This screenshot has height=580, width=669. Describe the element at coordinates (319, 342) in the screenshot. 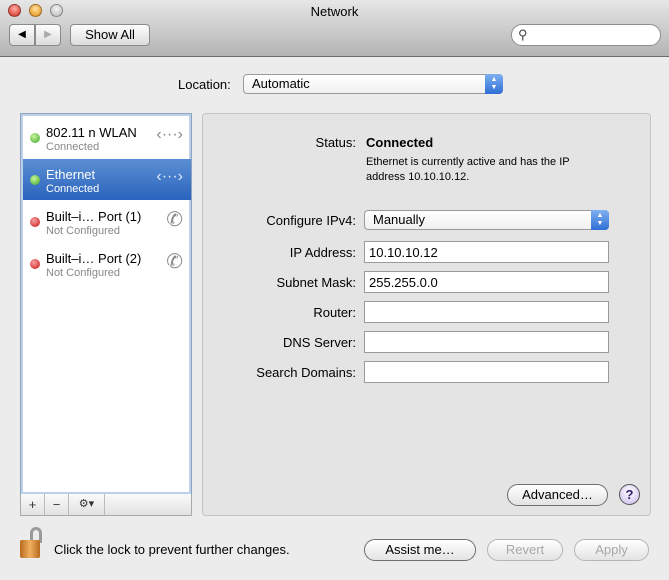

I see `dns-server-label: DNS Server:` at that location.